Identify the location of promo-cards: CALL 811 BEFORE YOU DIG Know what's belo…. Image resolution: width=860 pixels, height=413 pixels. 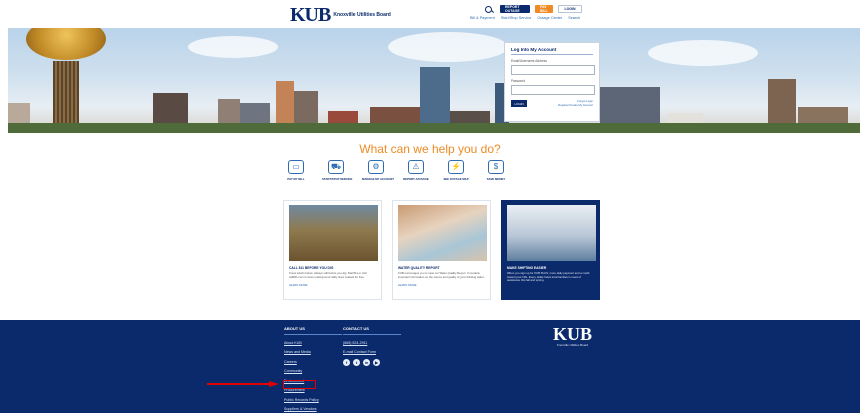
(441, 250).